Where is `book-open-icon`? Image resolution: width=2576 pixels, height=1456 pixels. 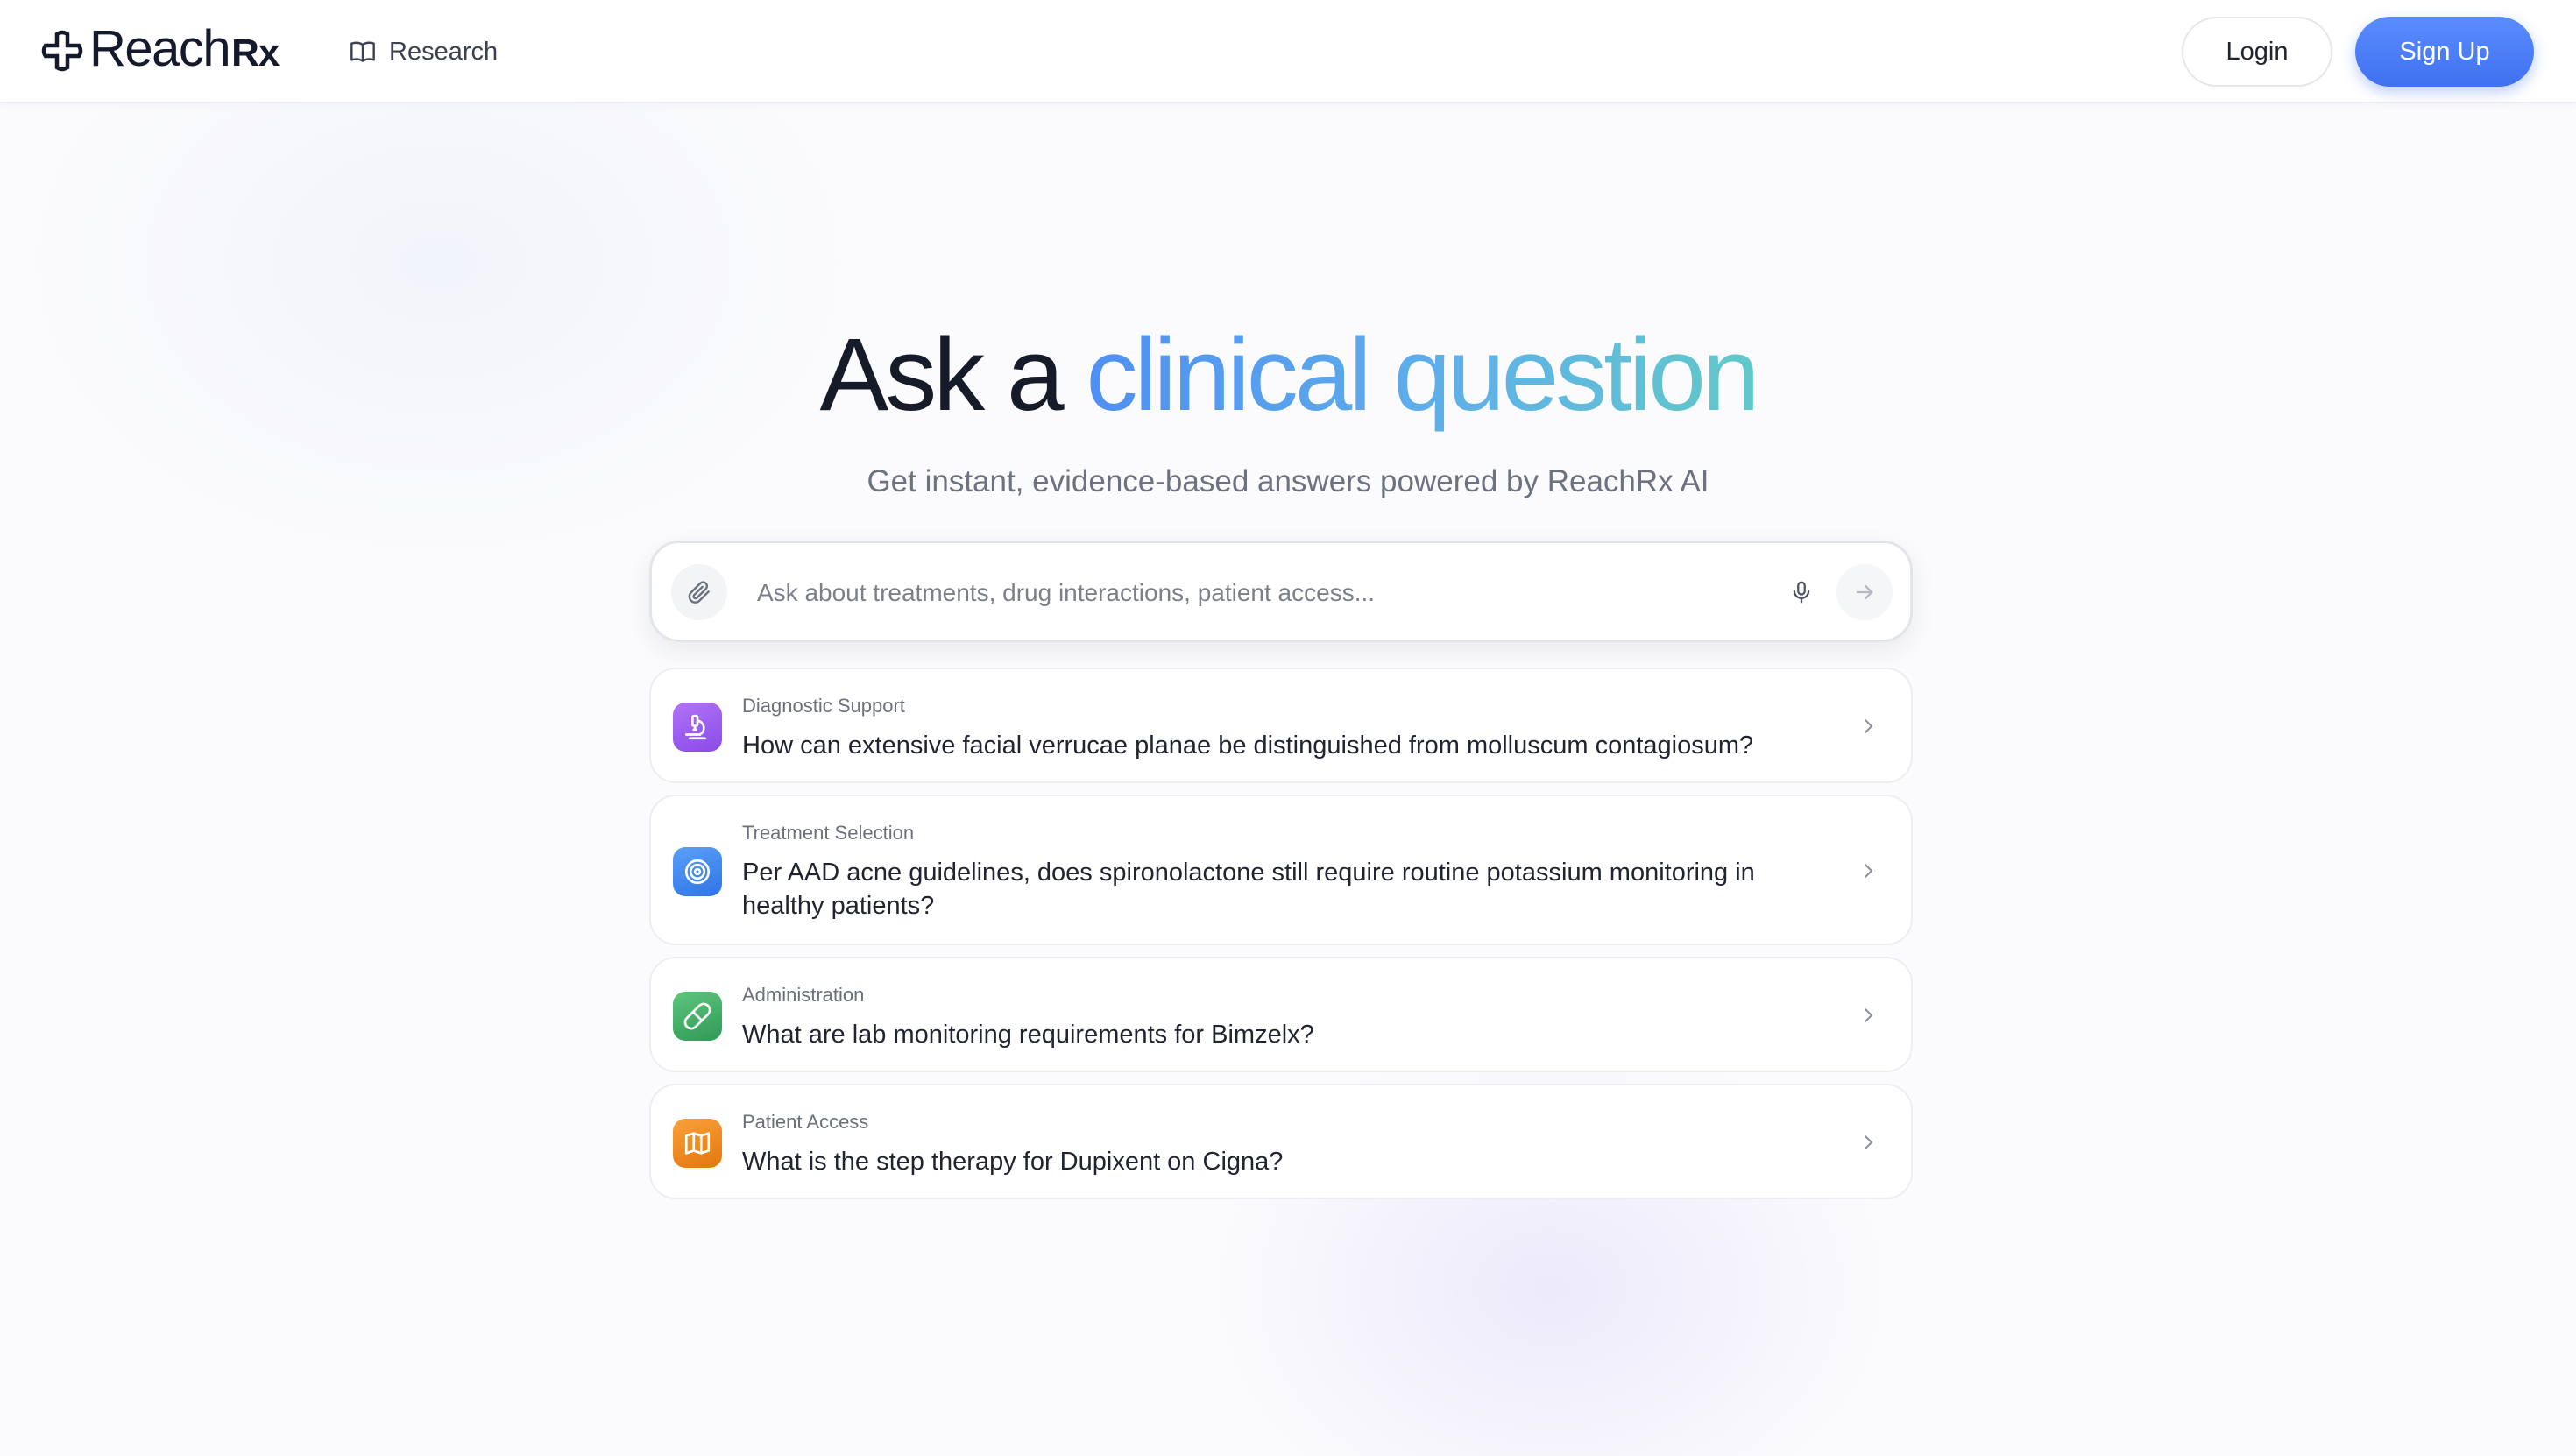
book-open-icon is located at coordinates (362, 51).